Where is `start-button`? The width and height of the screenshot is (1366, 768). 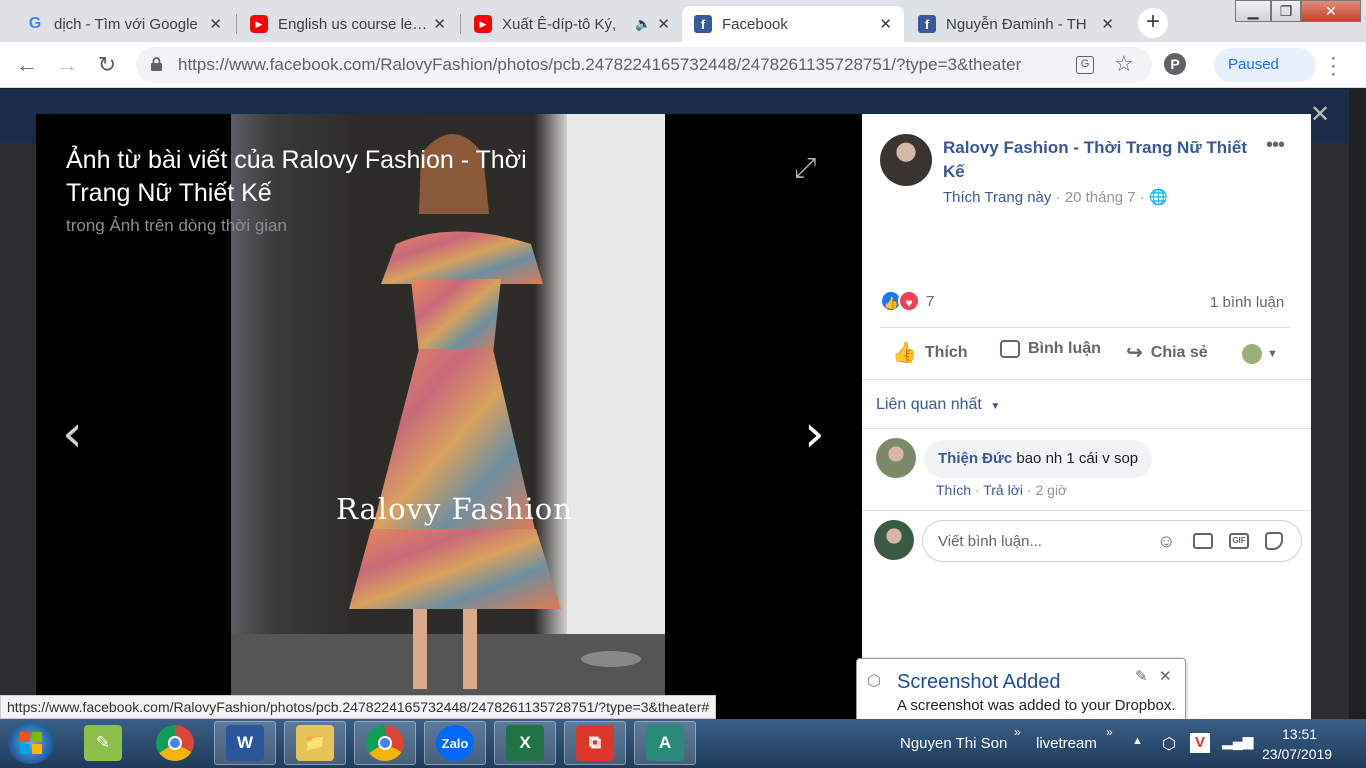 start-button is located at coordinates (31, 743).